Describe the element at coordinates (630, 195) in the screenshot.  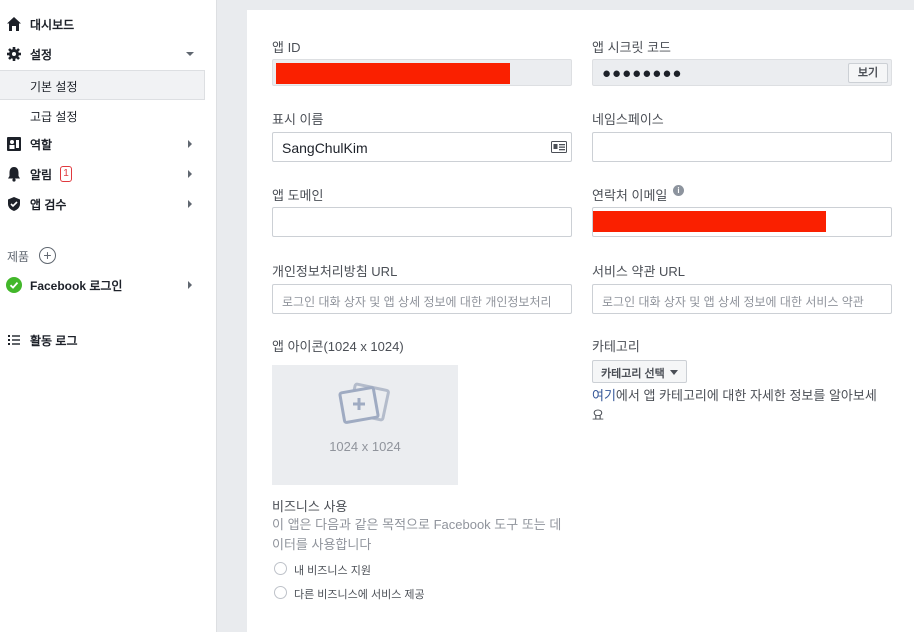
I see `contact-email-label: 연락처 이메일` at that location.